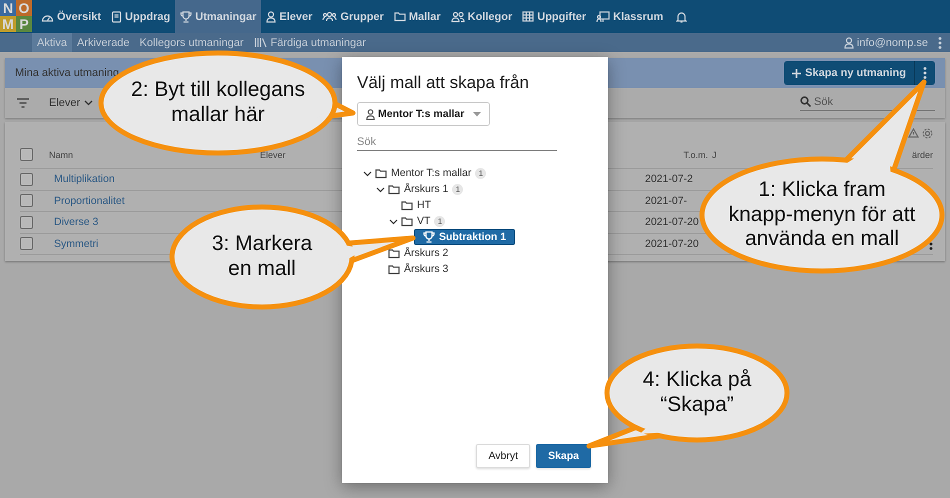 This screenshot has width=950, height=498. What do you see at coordinates (89, 200) in the screenshot?
I see `challenge-link: Proportionalitet` at bounding box center [89, 200].